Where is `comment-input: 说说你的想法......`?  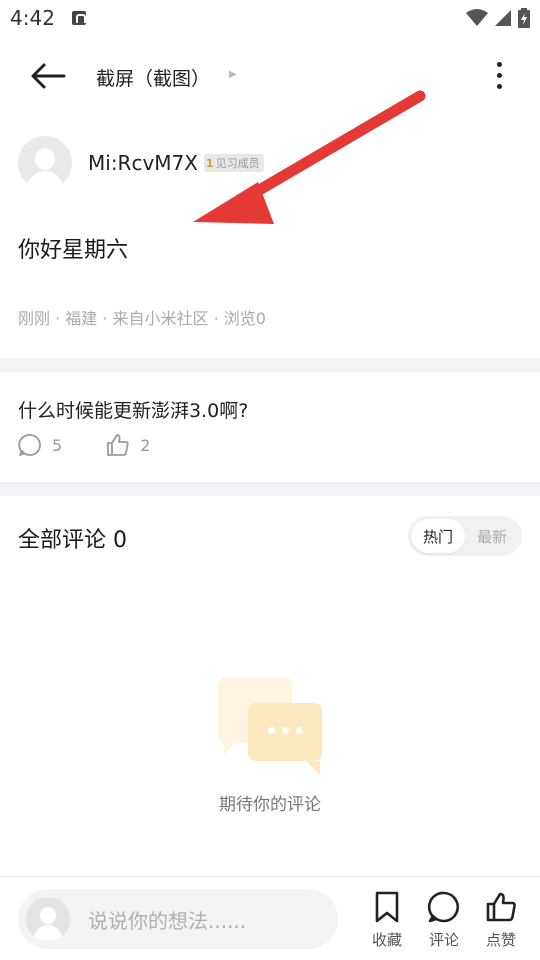 comment-input: 说说你的想法...... is located at coordinates (178, 919).